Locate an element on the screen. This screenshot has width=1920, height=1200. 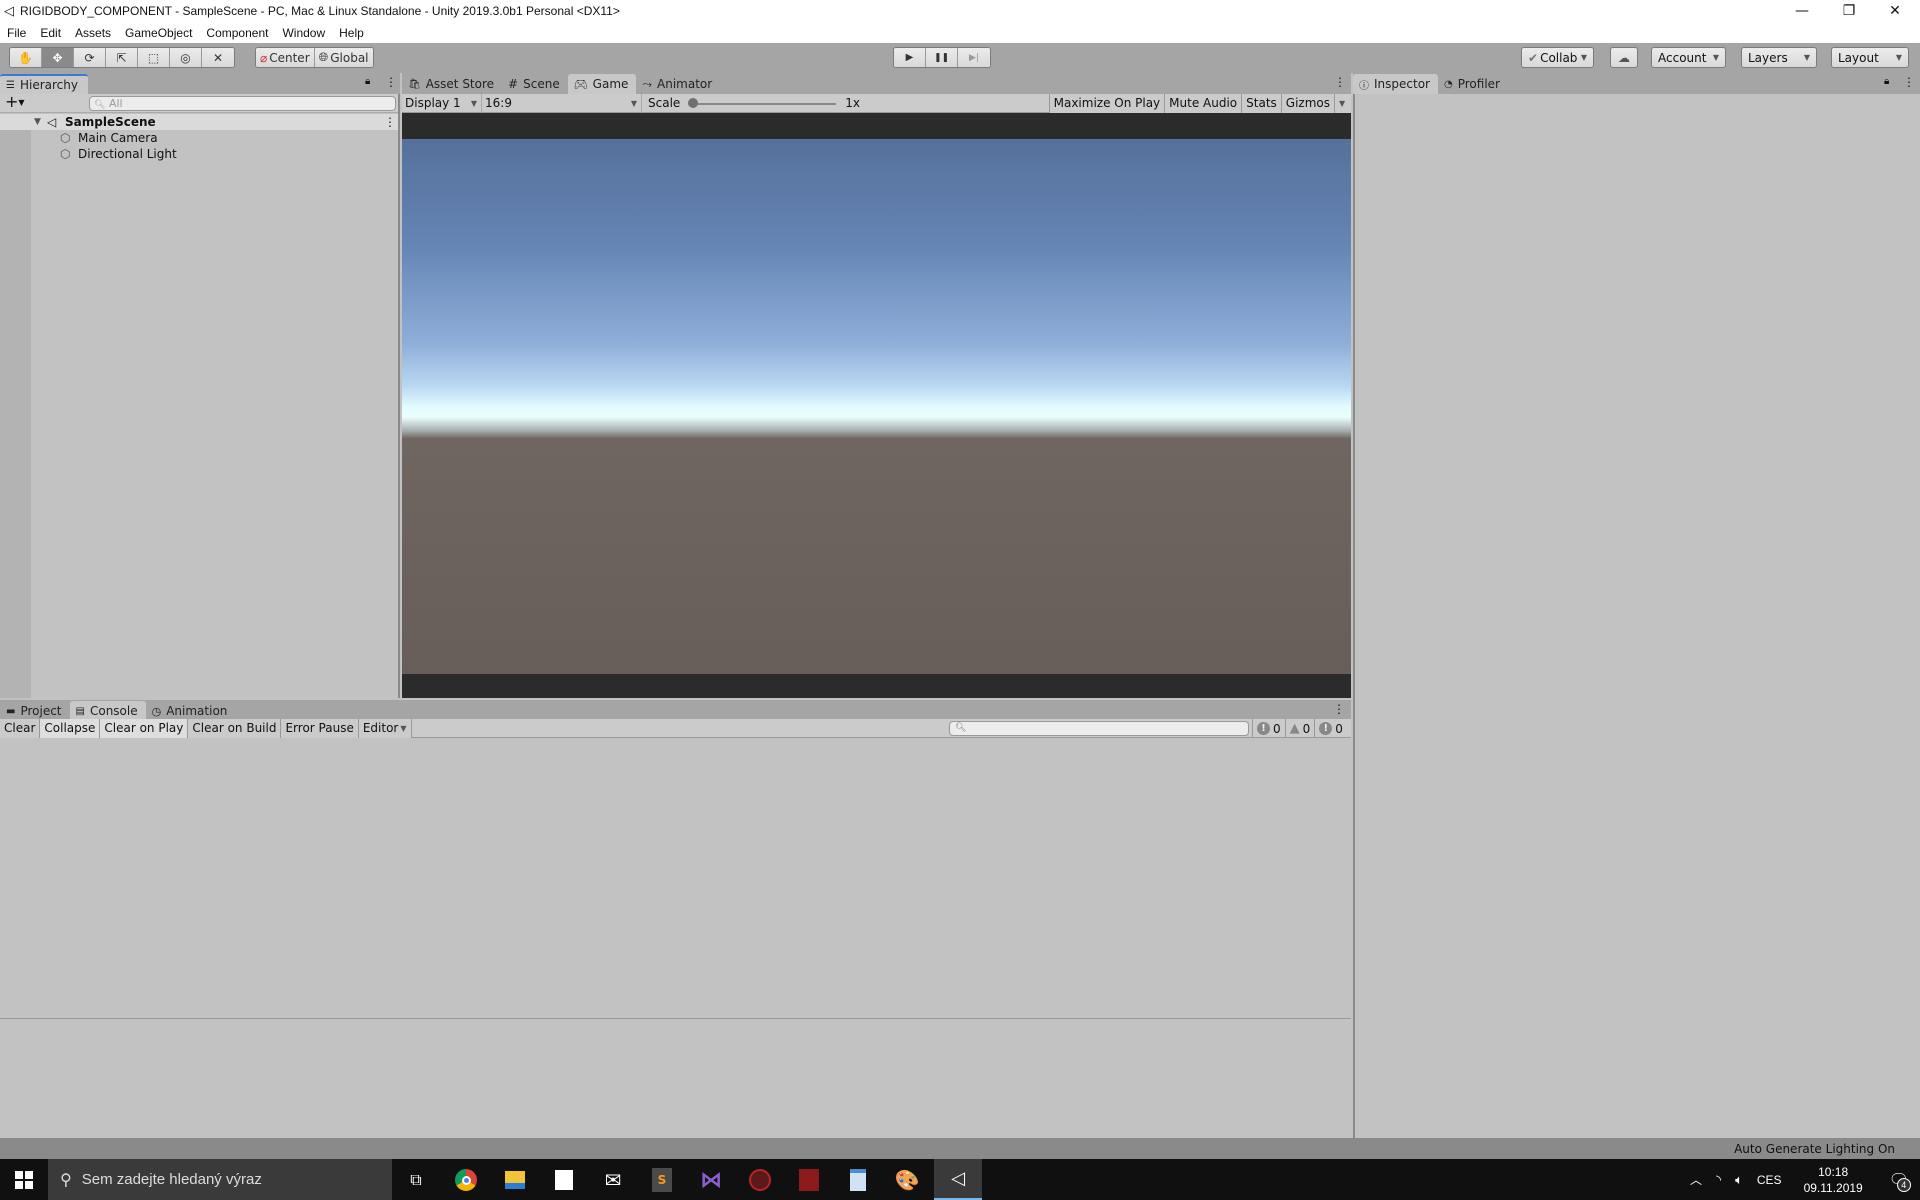
layout-dropdown: Layout ▼ is located at coordinates (1870, 57).